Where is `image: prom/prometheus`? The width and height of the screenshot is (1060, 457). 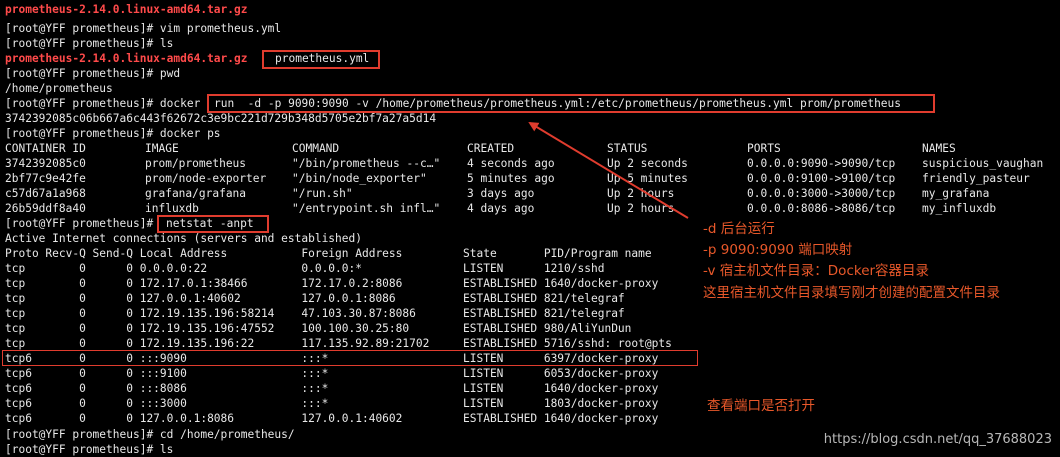 image: prom/prometheus is located at coordinates (196, 163).